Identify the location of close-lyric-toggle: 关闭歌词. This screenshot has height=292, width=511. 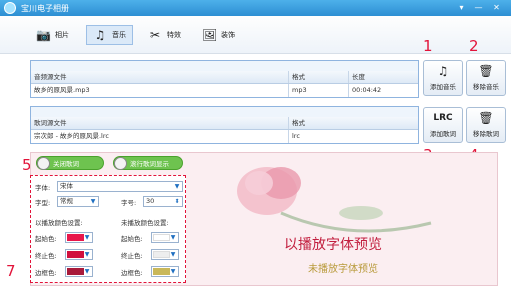
(70, 163).